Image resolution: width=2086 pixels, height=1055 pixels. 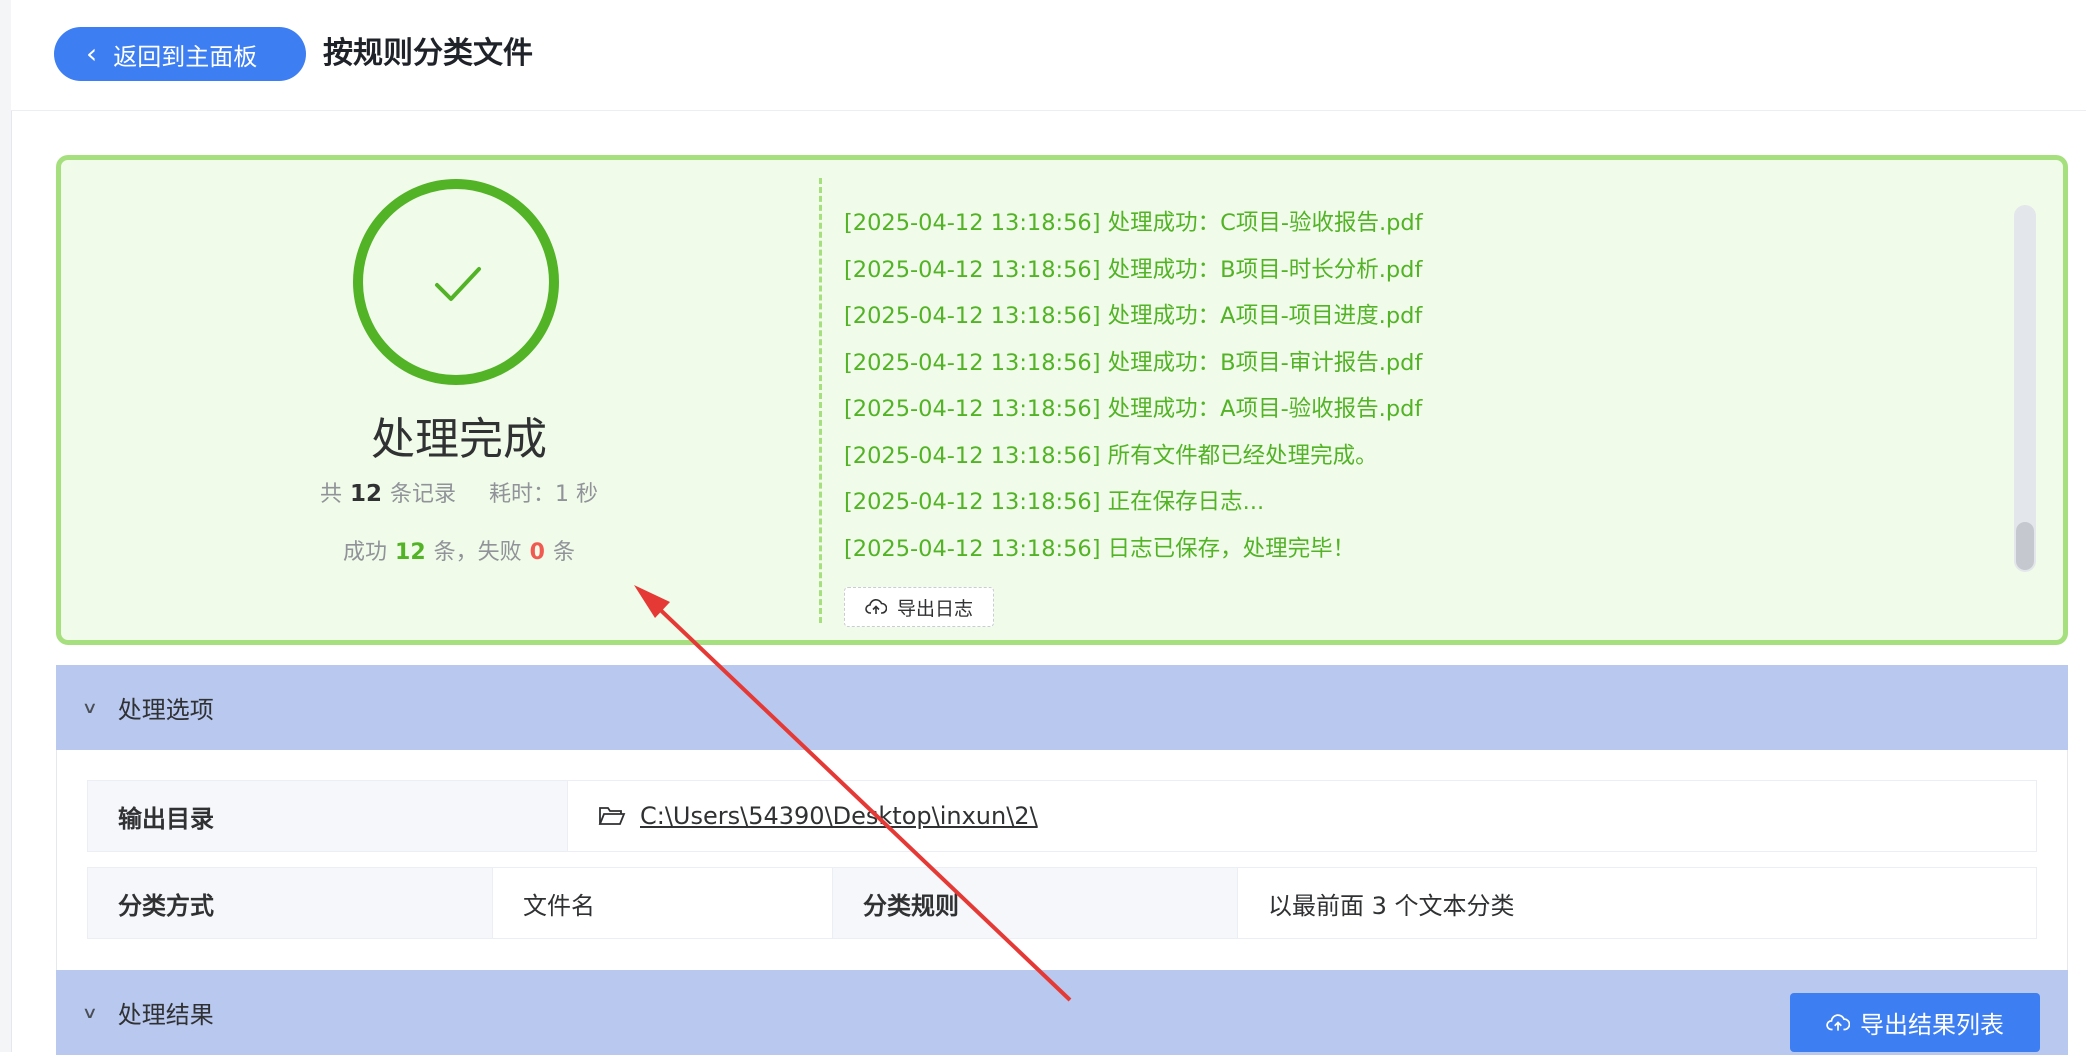 What do you see at coordinates (1111, 455) in the screenshot?
I see `log-entry: [2025-04-12 13:18:56] 所有文件都已经处理完成。` at bounding box center [1111, 455].